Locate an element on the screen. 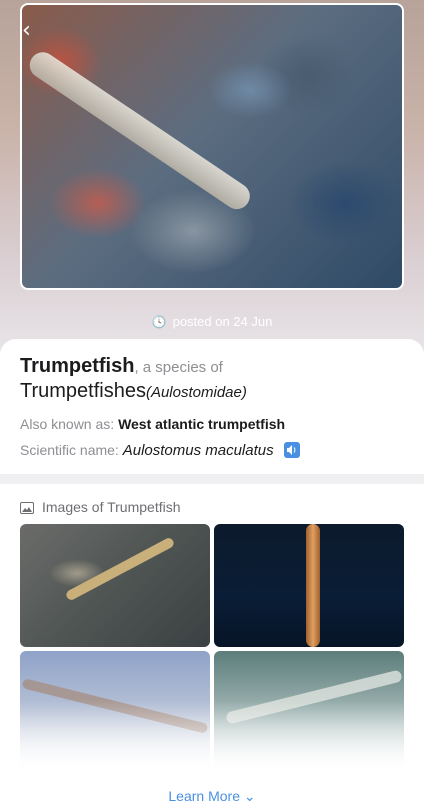 Image resolution: width=424 pixels, height=807 pixels. clock-icon: 🕓 is located at coordinates (159, 322).